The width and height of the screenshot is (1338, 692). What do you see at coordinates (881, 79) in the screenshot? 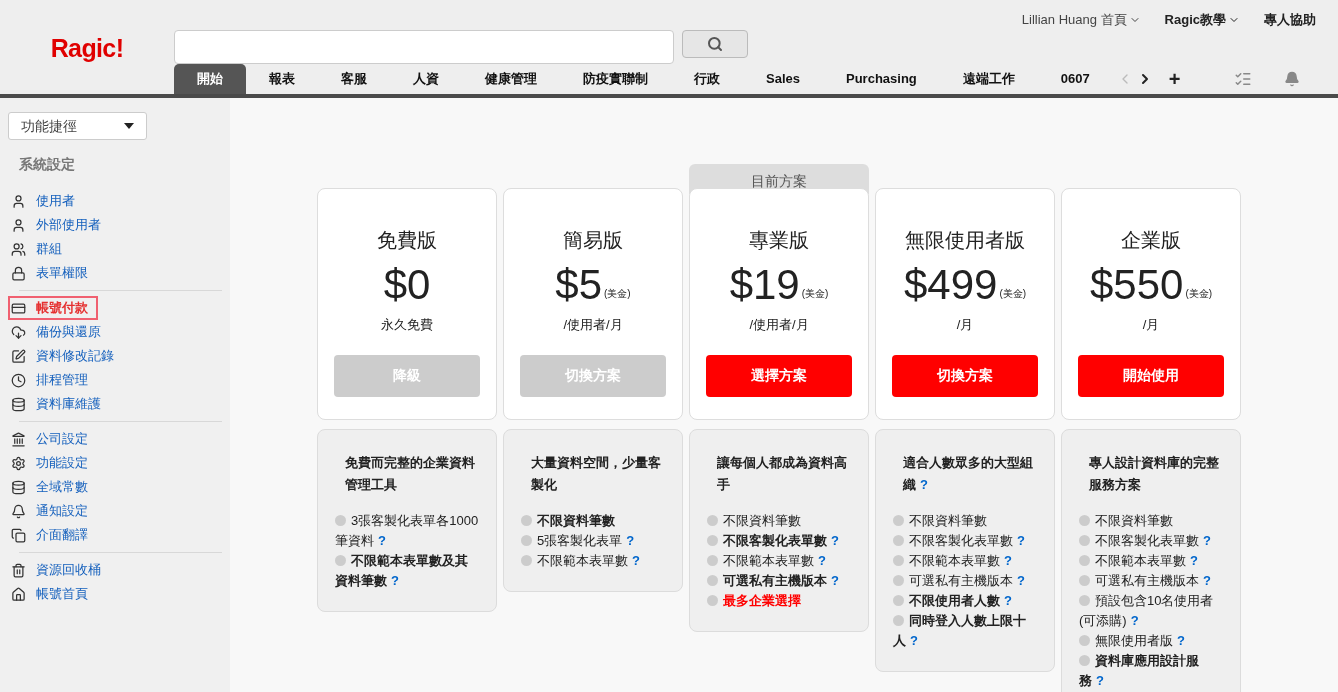
I see `tab: Purchasing` at bounding box center [881, 79].